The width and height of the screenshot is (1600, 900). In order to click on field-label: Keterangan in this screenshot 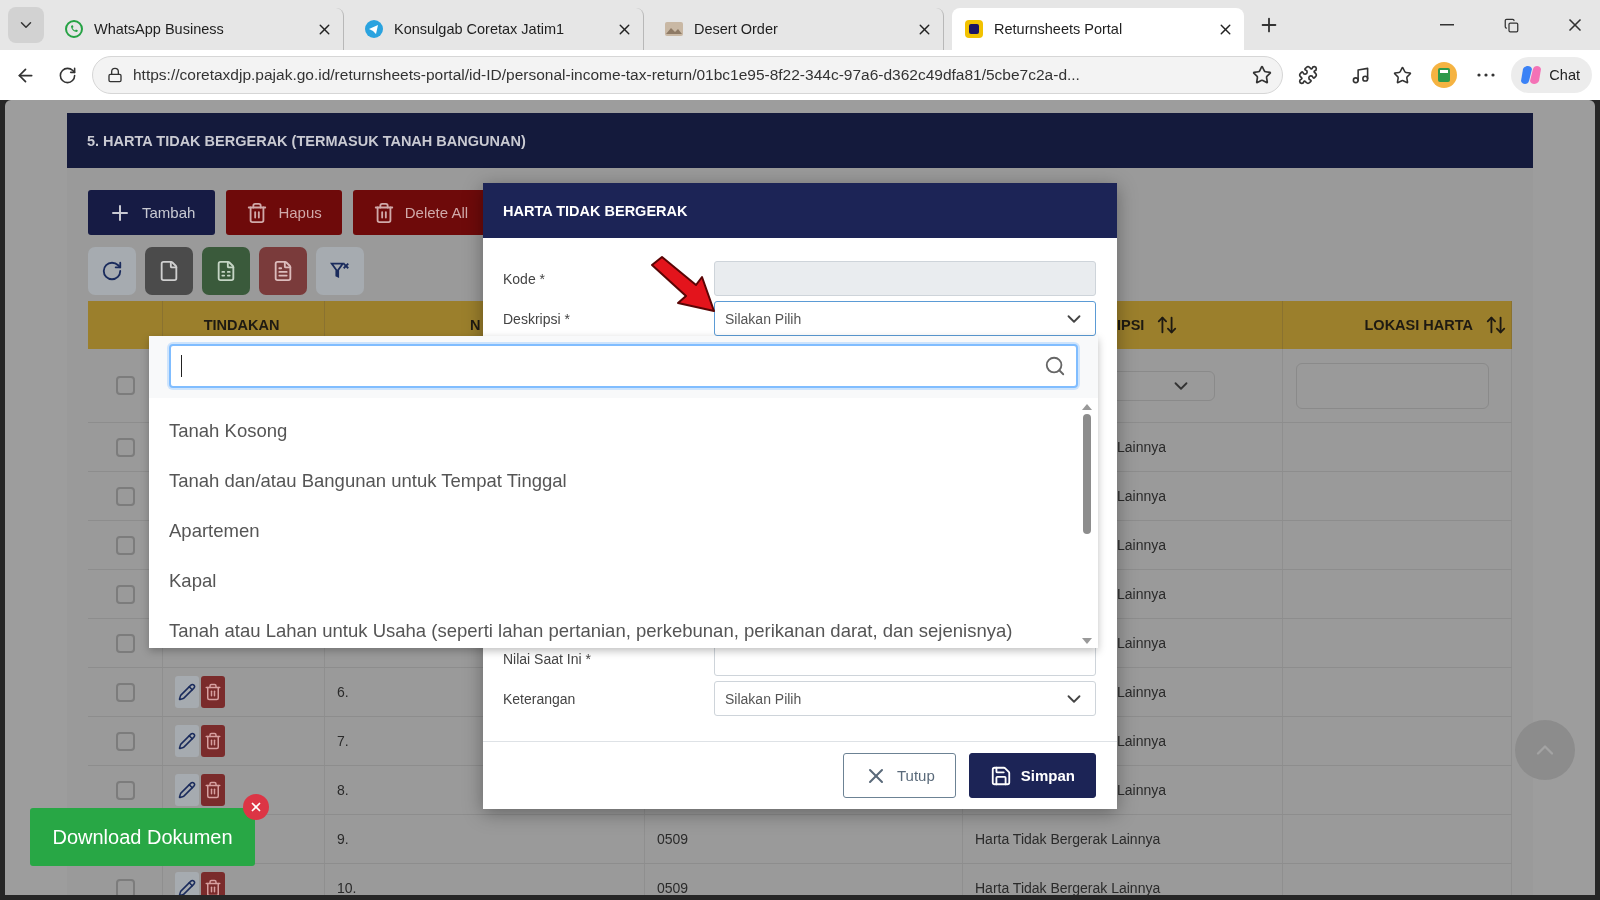, I will do `click(540, 698)`.